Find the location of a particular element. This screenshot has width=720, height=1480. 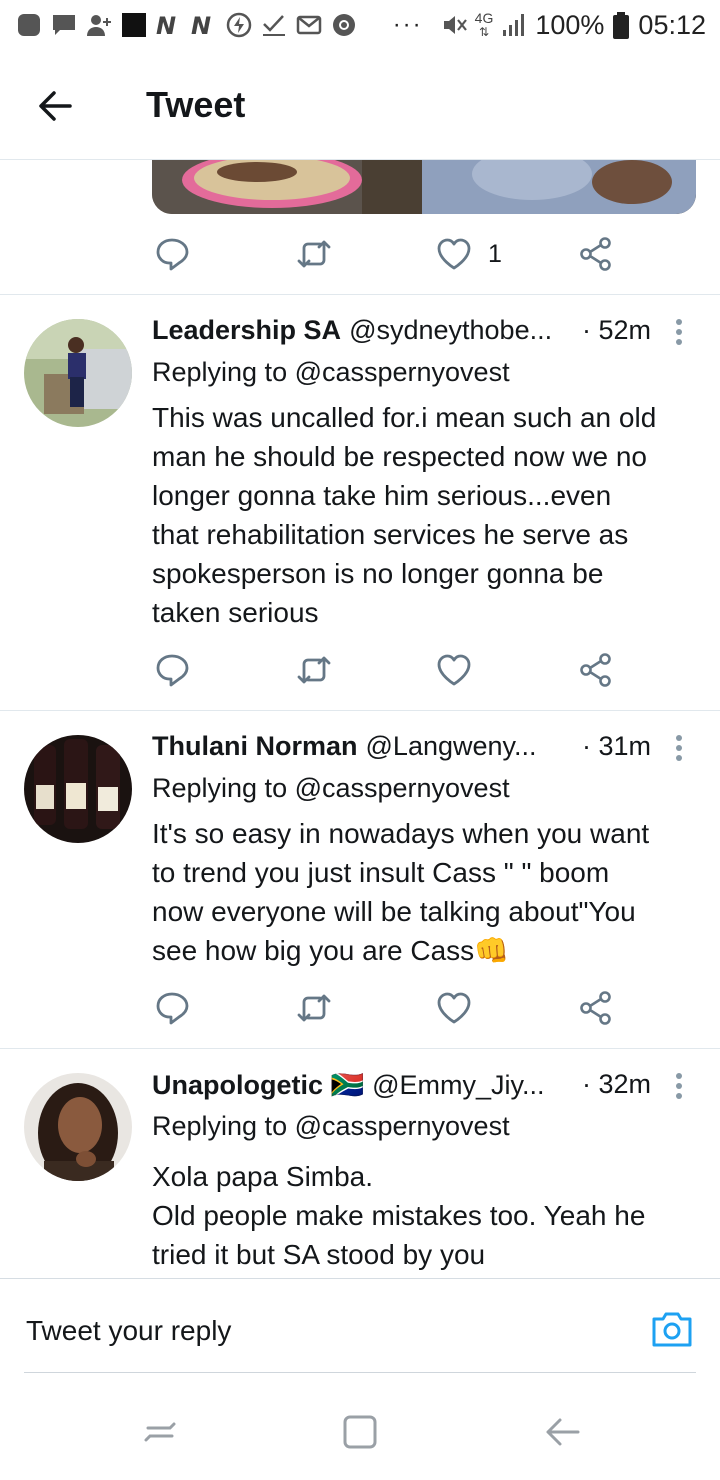

timestamp: · 32m is located at coordinates (617, 1084).